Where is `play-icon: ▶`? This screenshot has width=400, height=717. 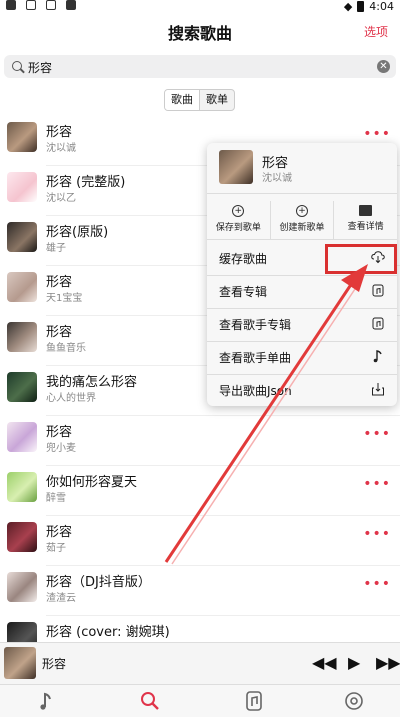 play-icon: ▶ is located at coordinates (354, 662).